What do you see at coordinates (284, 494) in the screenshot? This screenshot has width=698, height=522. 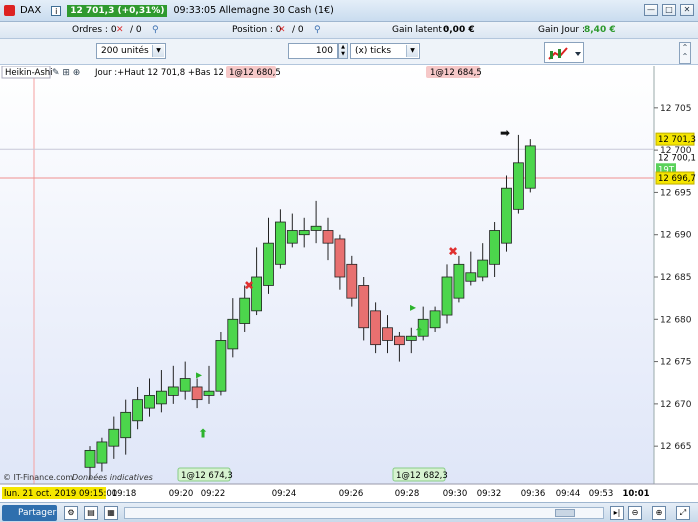 I see `time-tick-label: 09:24` at bounding box center [284, 494].